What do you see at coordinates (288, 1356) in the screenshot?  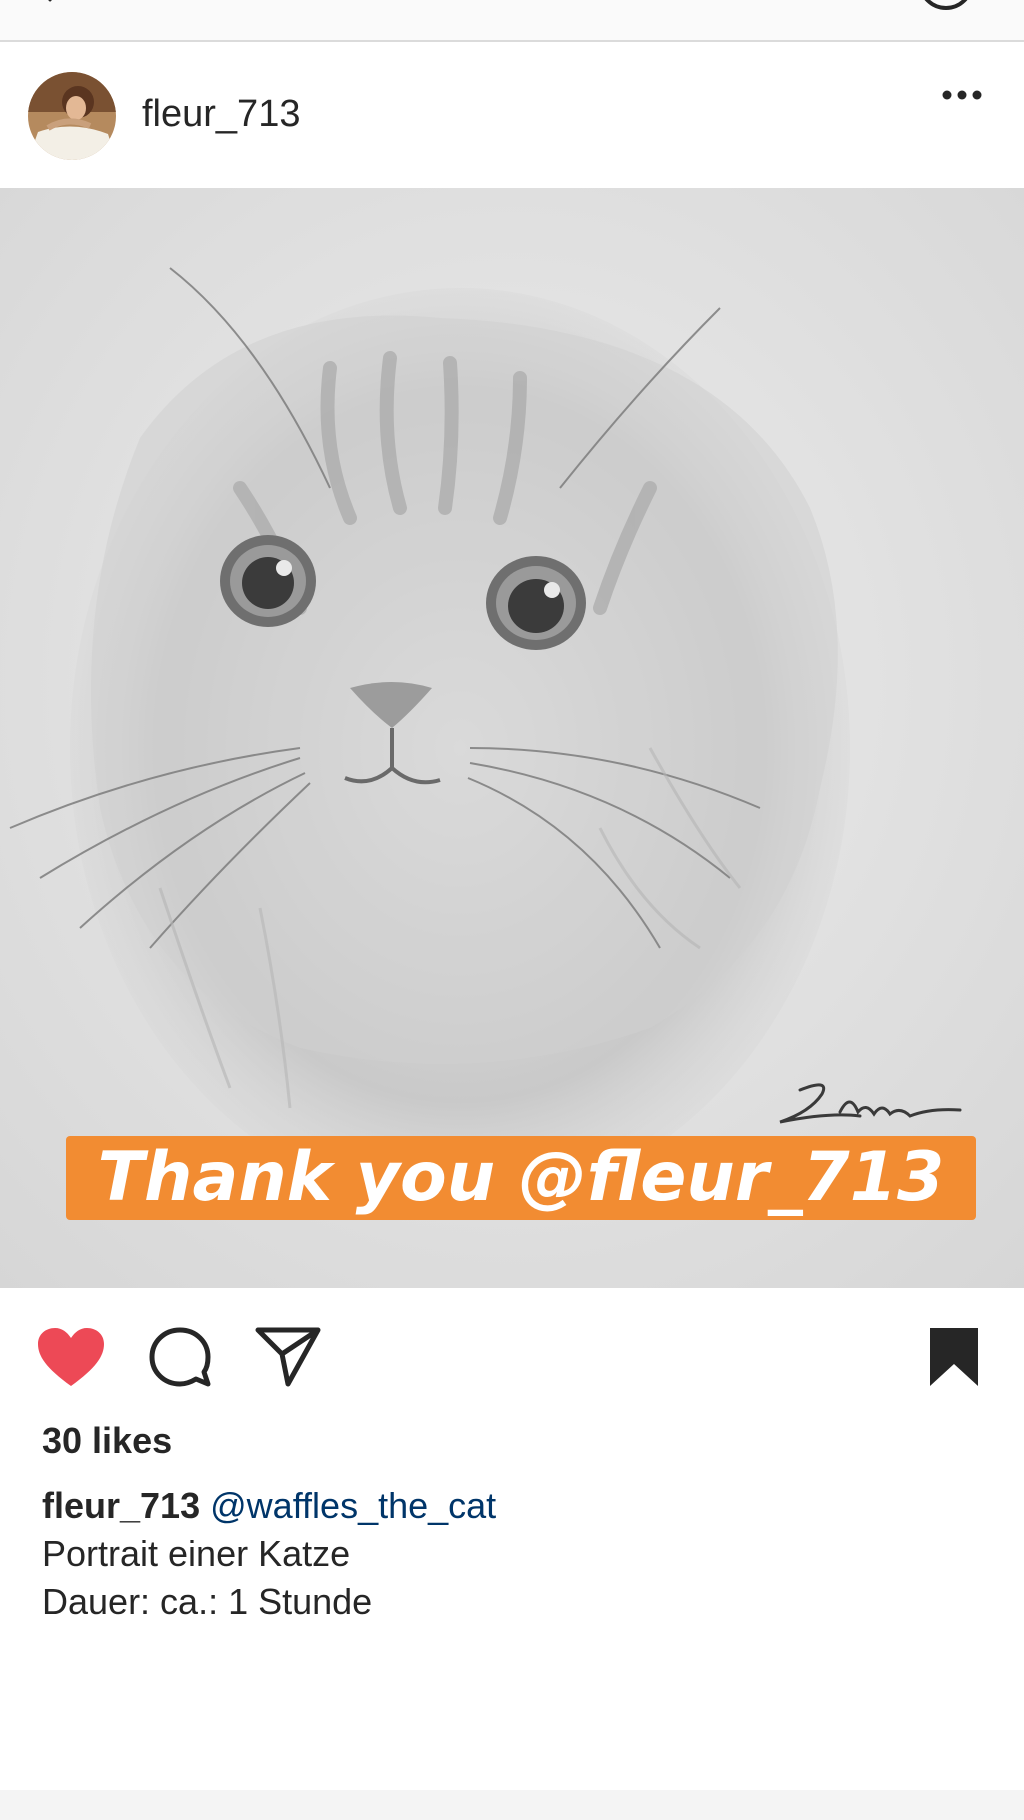 I see `paper-plane-icon` at bounding box center [288, 1356].